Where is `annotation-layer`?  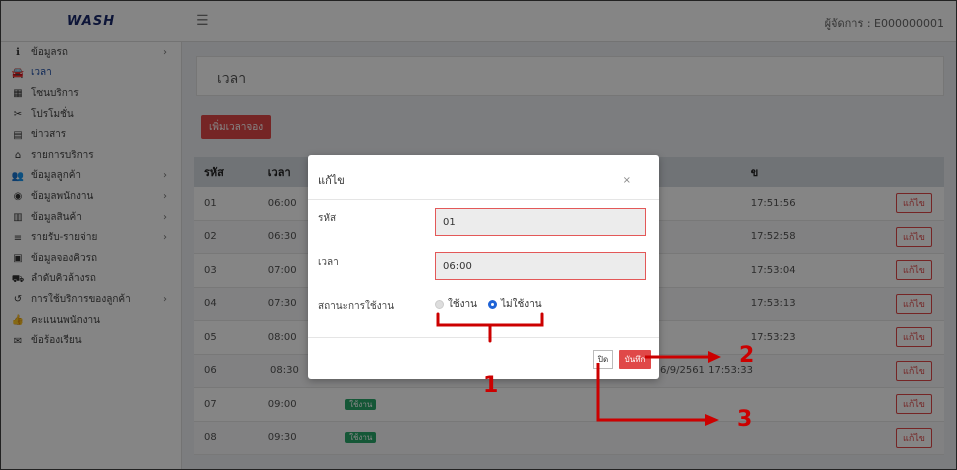 annotation-layer is located at coordinates (578, 369).